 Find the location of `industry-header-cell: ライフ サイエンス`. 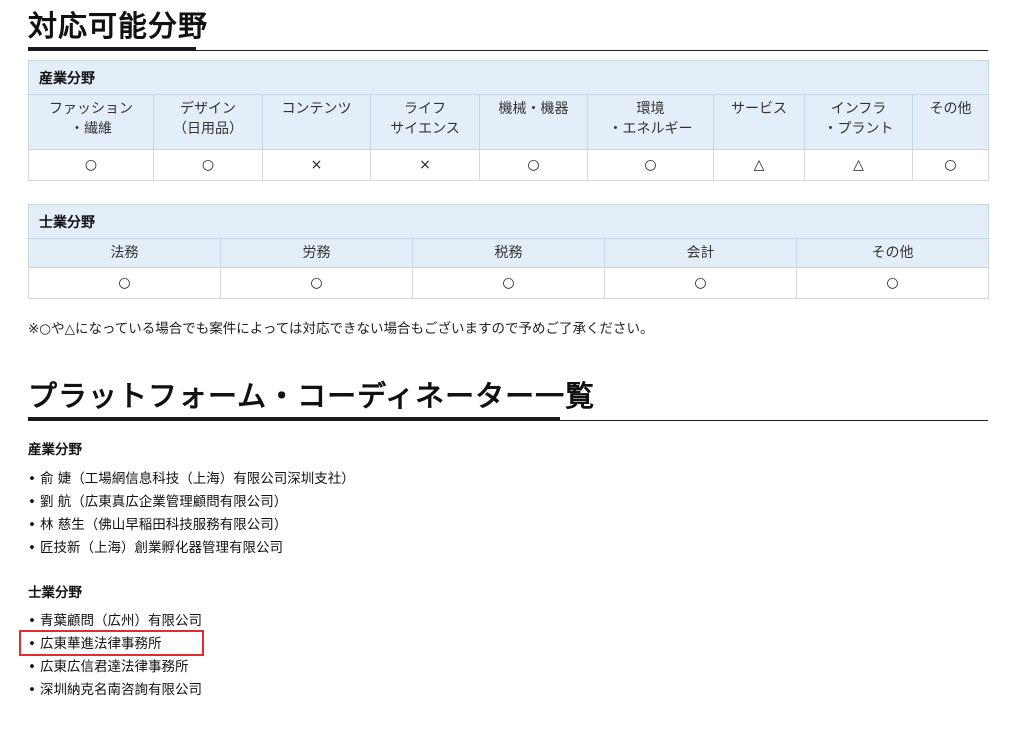

industry-header-cell: ライフ サイエンス is located at coordinates (425, 122).